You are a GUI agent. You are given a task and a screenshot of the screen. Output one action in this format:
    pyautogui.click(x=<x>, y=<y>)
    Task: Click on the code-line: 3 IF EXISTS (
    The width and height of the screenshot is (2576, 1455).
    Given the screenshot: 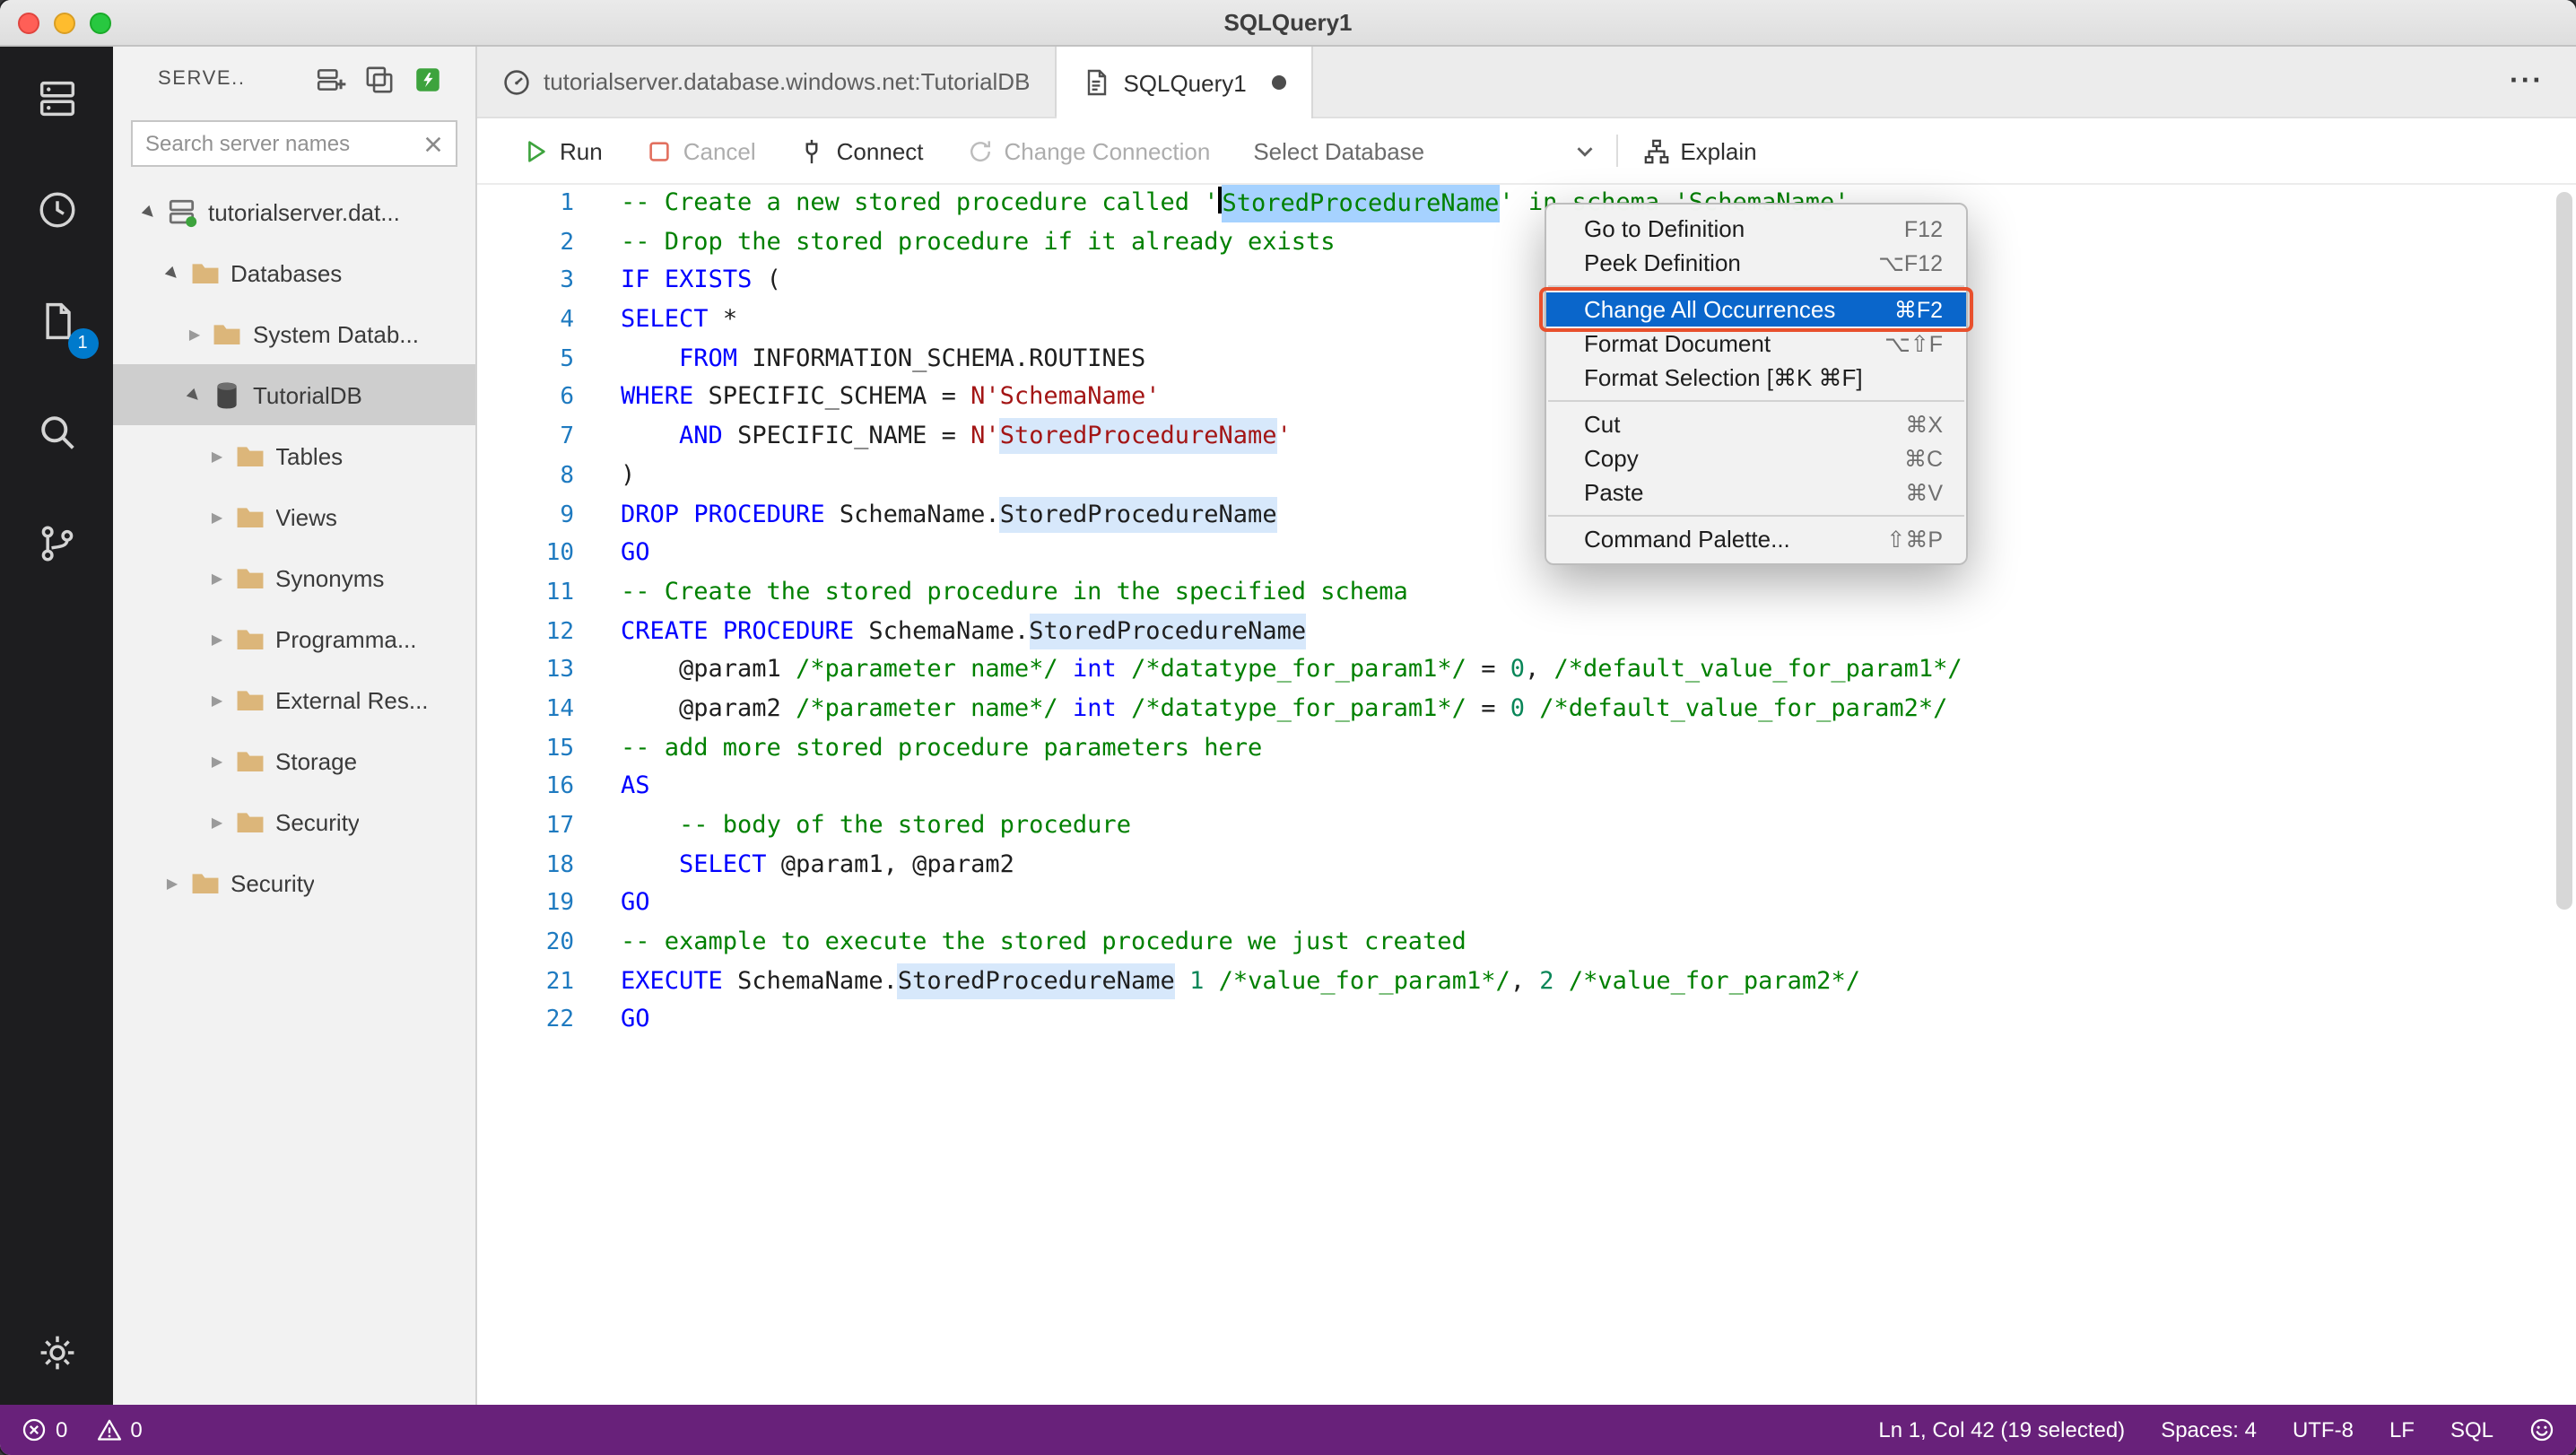 What is the action you would take?
    pyautogui.click(x=1526, y=282)
    